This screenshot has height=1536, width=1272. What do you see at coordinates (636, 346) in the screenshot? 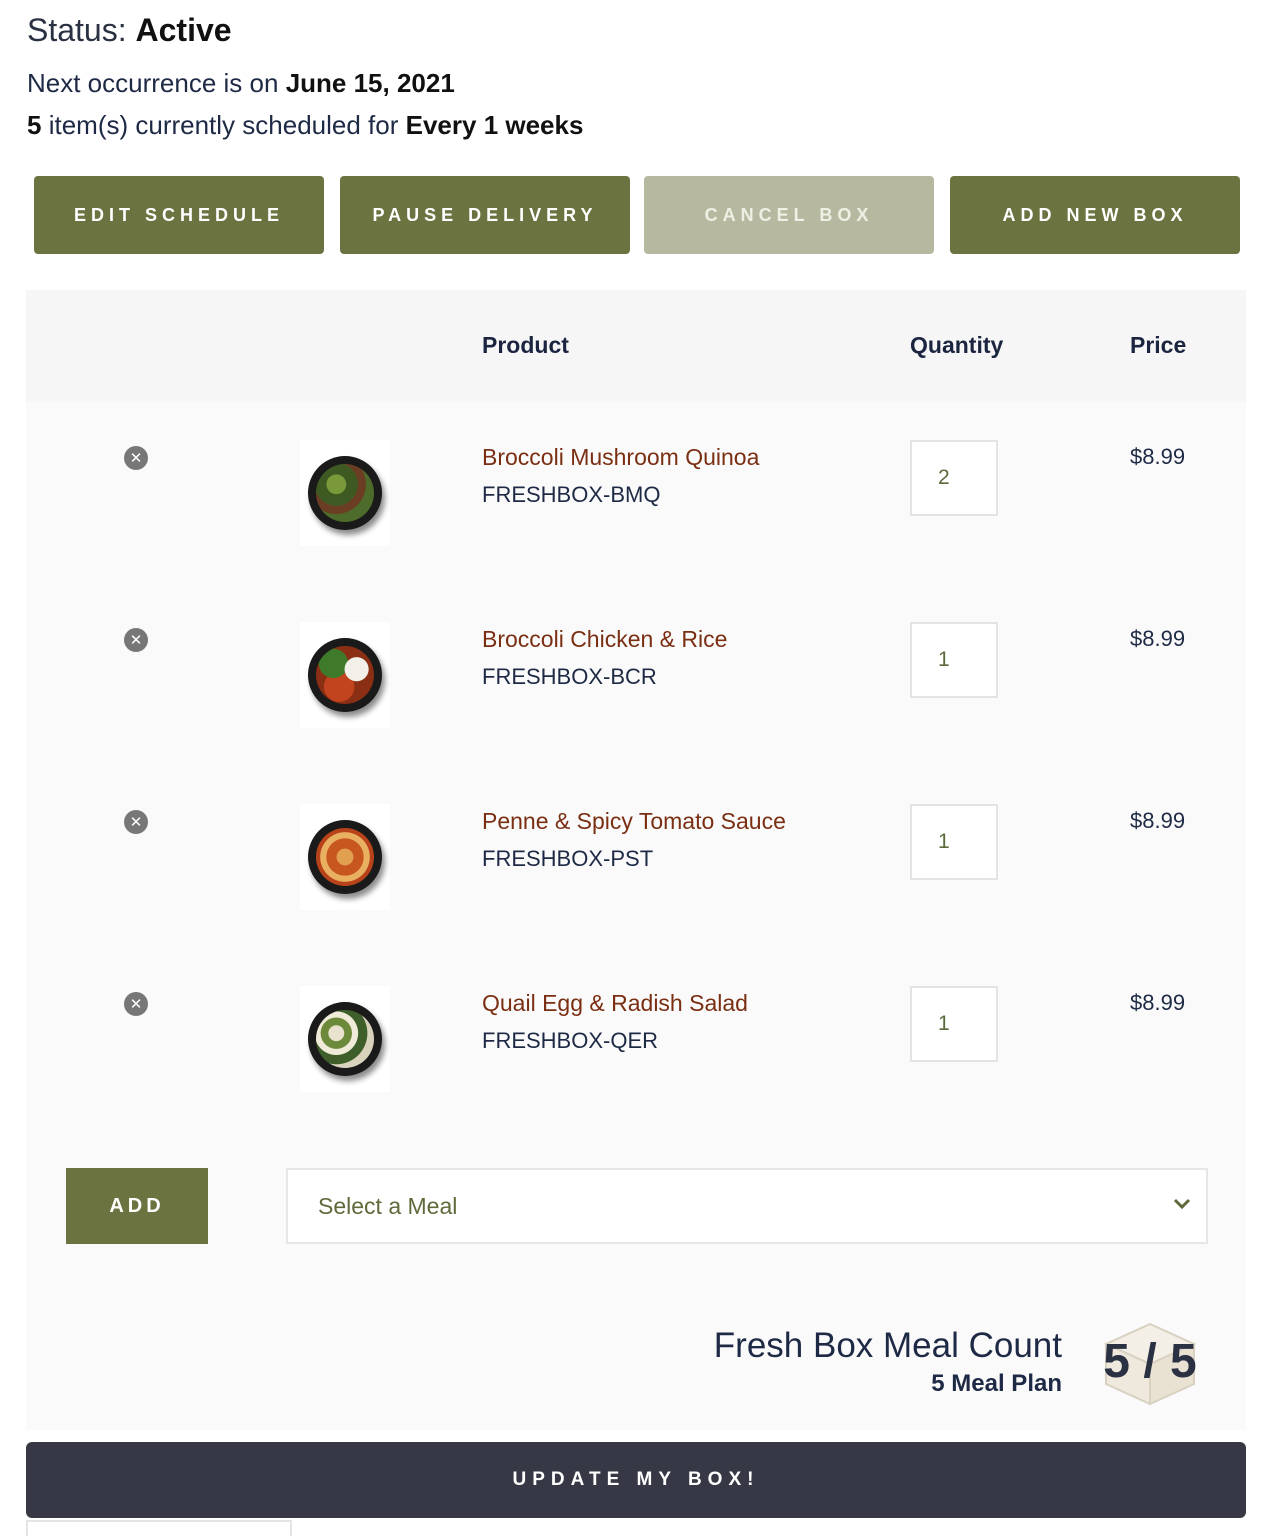
I see `table-header: Product Quantity Price` at bounding box center [636, 346].